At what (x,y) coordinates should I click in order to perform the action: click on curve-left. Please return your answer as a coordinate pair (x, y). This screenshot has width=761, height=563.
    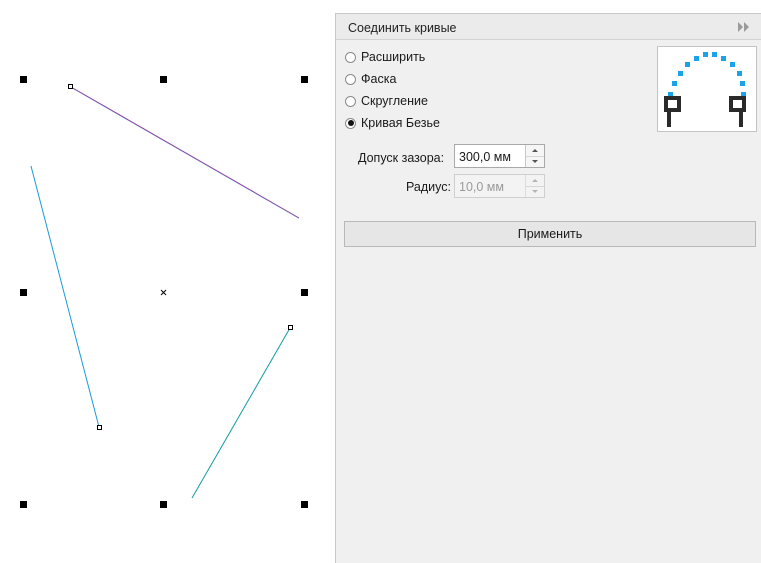
    Looking at the image, I should click on (65, 296).